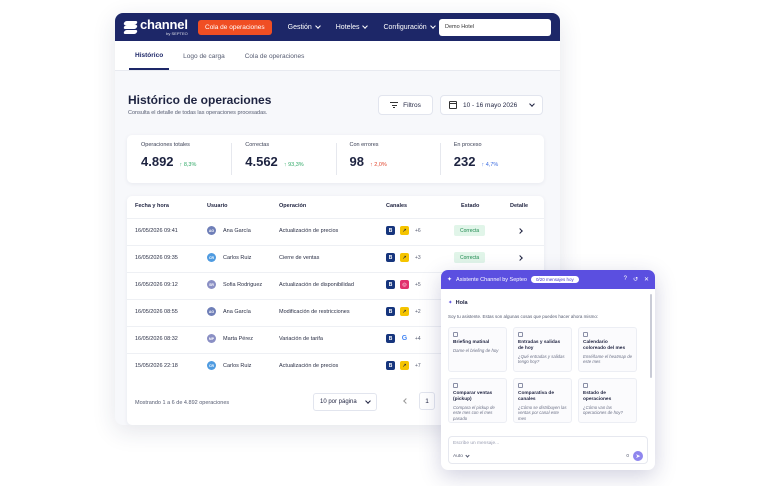  Describe the element at coordinates (541, 359) in the screenshot. I see `suggestion-prompt: ¿Qué entradas y salidas tengo hoy?` at that location.